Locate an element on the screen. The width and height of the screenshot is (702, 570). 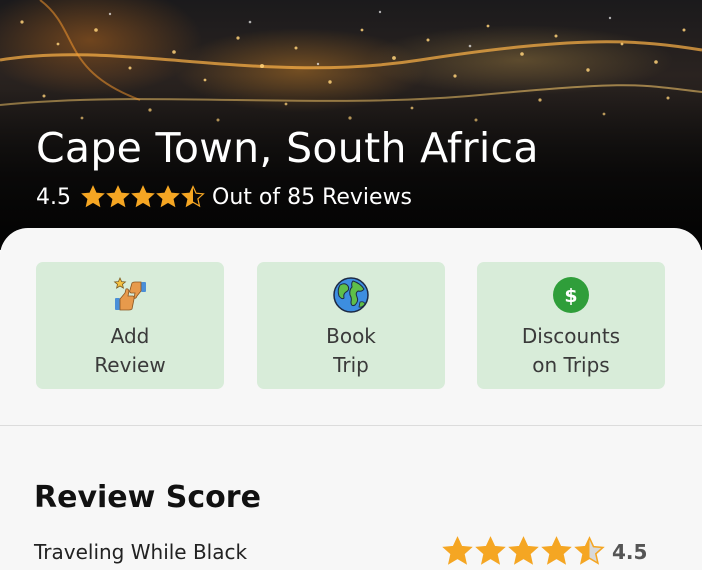
thumbs-review-icon is located at coordinates (129, 294).